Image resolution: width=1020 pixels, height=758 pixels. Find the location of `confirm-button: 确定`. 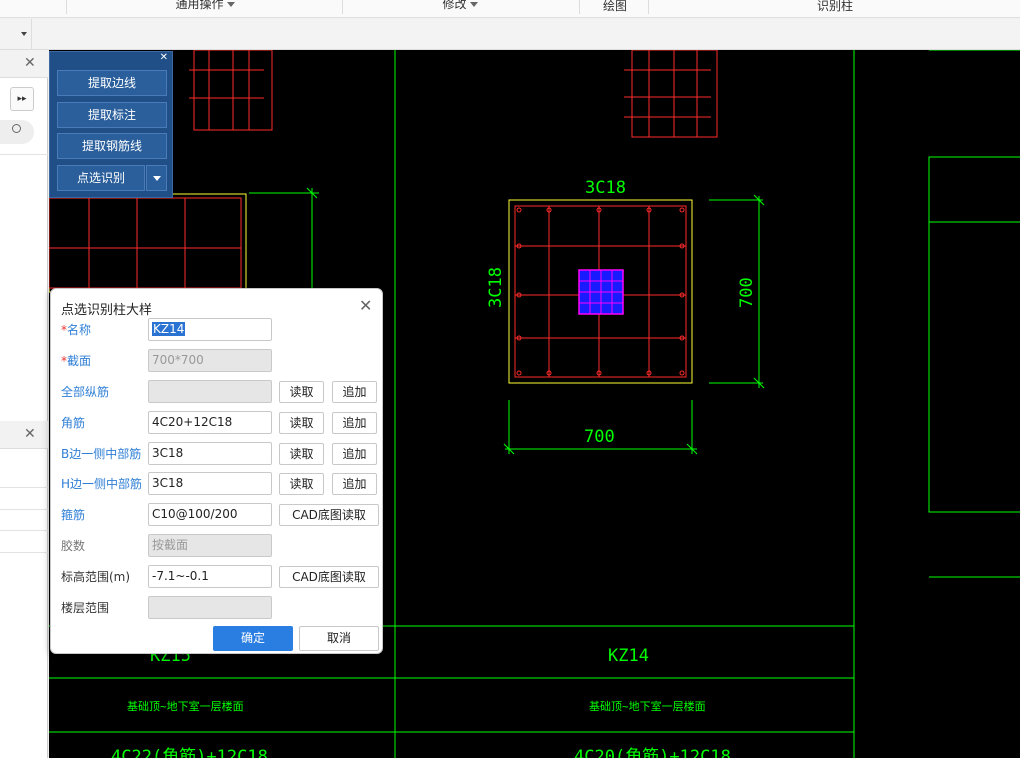

confirm-button: 确定 is located at coordinates (253, 638).